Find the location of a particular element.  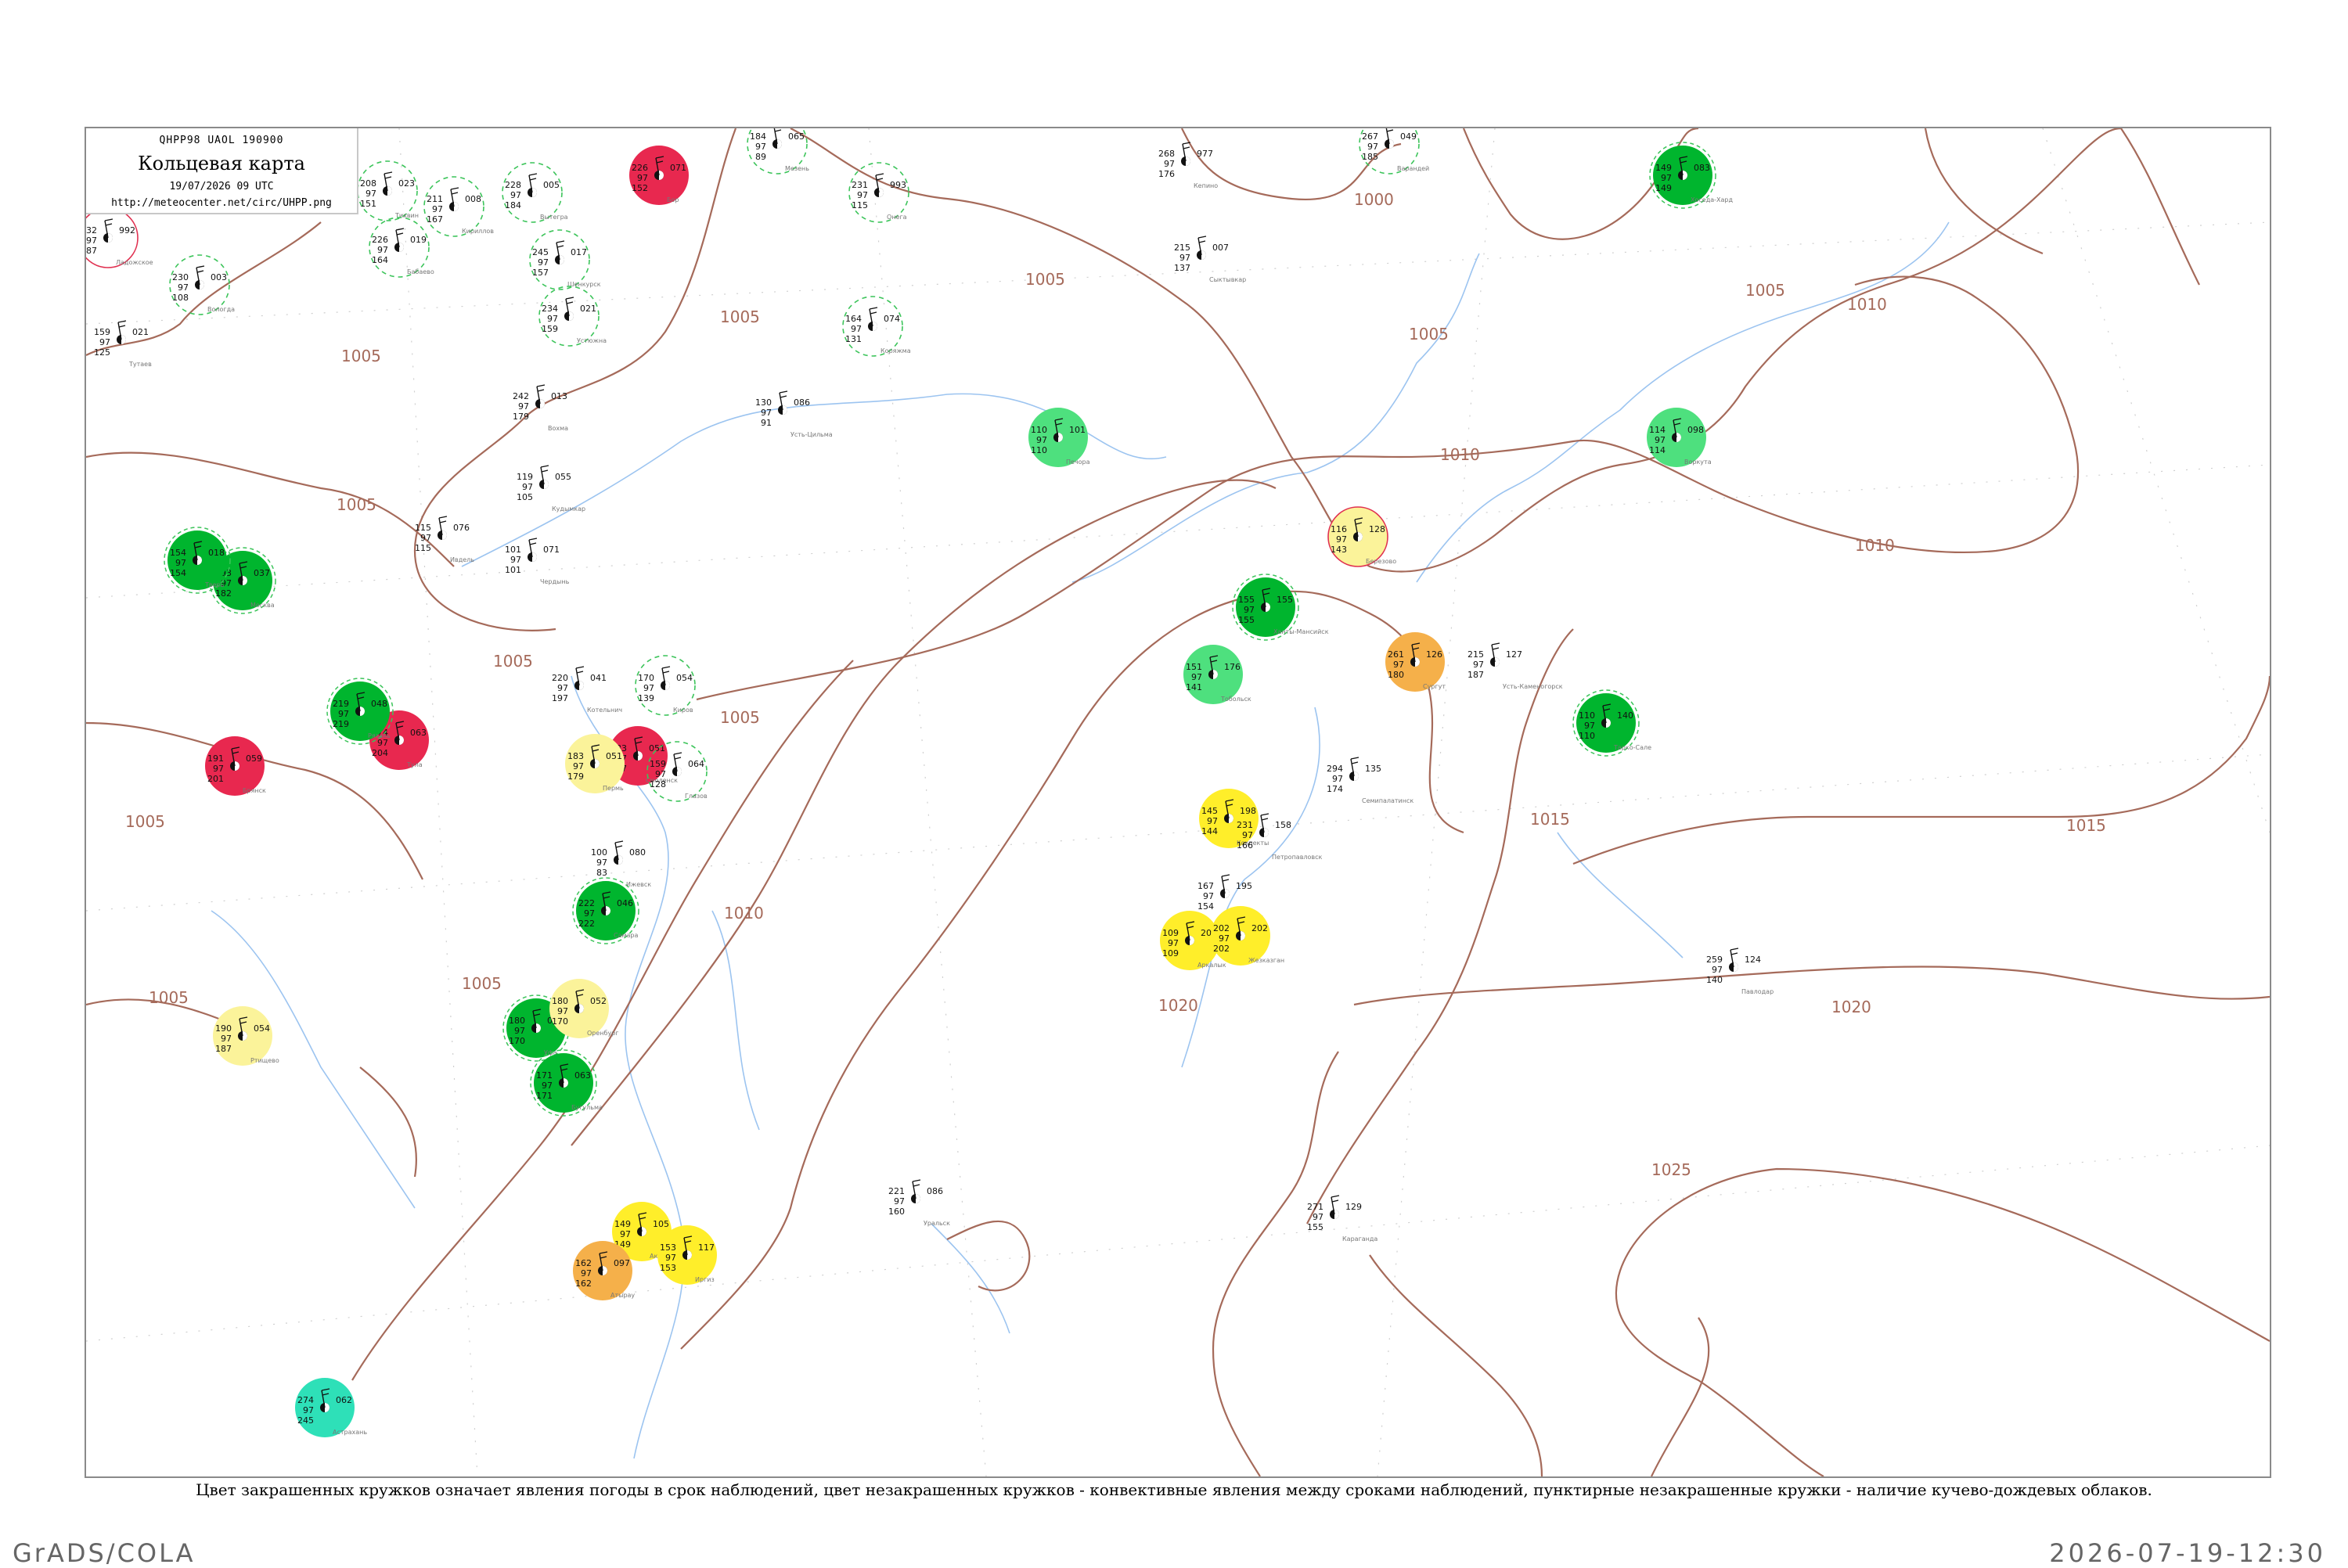

weather-station: 226 019 16497 Бабаево is located at coordinates (401, 248).